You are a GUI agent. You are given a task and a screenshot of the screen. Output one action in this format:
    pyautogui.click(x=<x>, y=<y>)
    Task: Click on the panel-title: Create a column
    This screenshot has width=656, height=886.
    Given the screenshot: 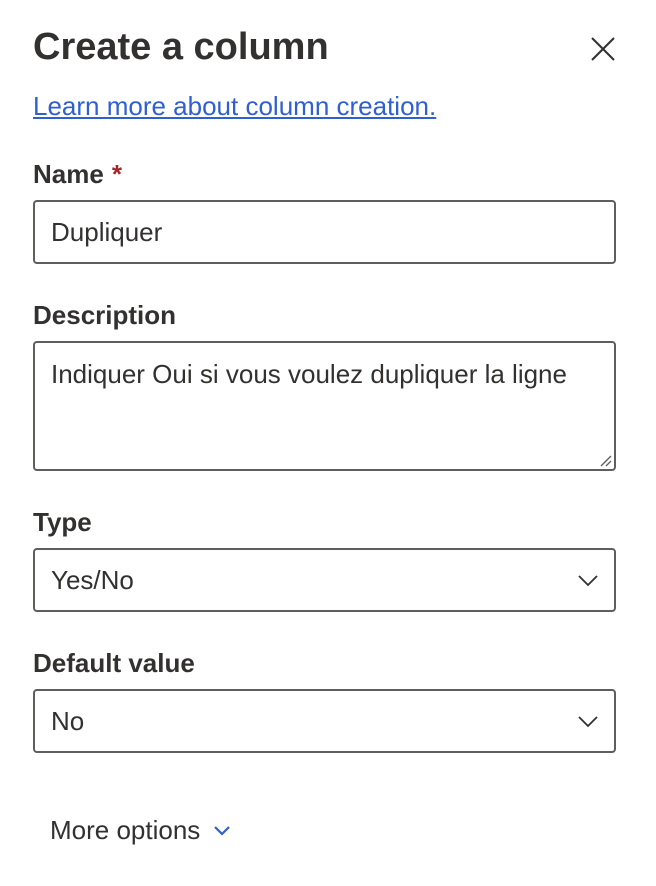 What is the action you would take?
    pyautogui.click(x=181, y=47)
    